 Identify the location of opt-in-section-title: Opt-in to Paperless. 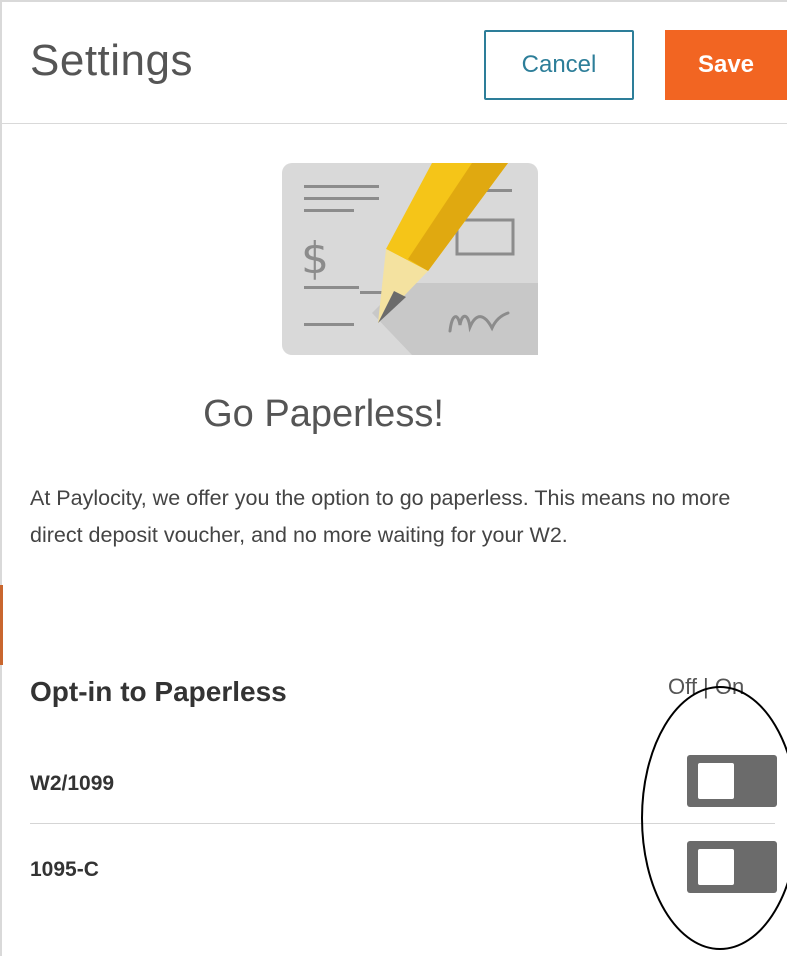
(158, 691).